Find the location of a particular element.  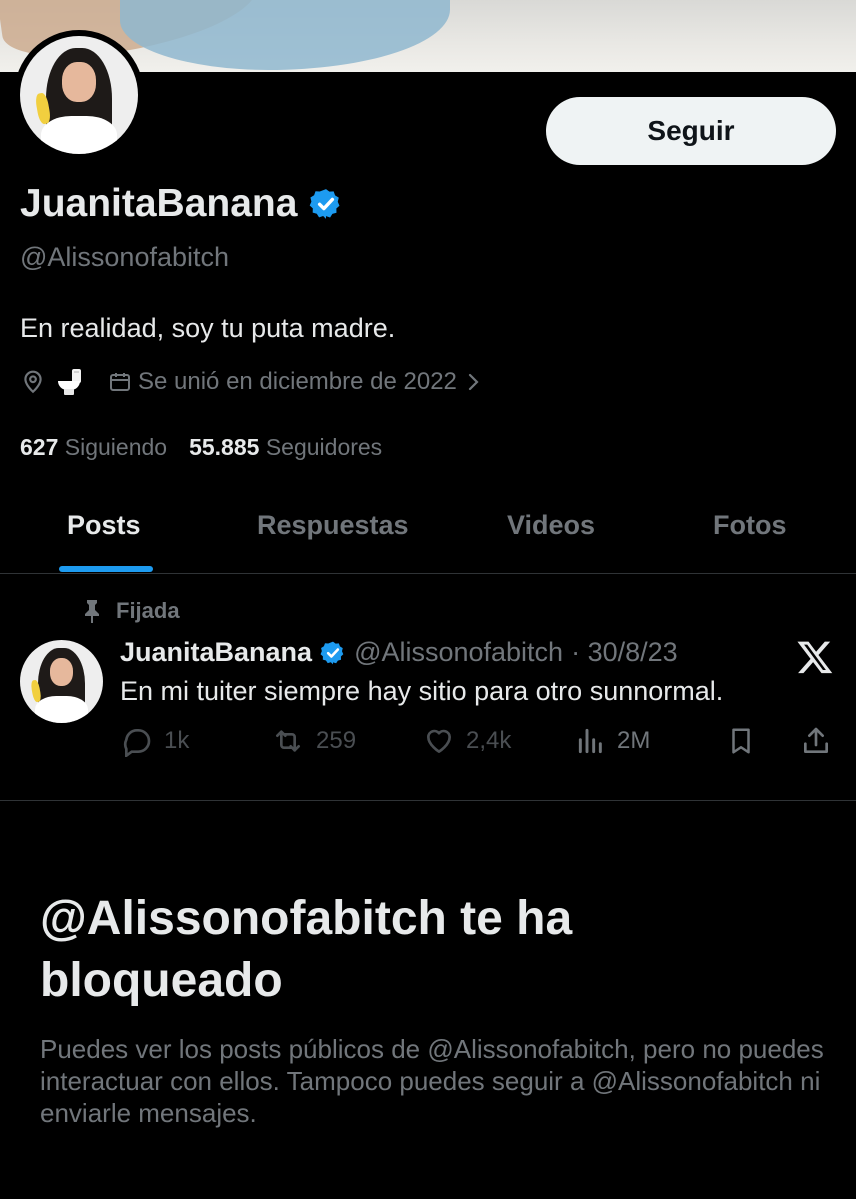

bookmark-icon is located at coordinates (741, 741).